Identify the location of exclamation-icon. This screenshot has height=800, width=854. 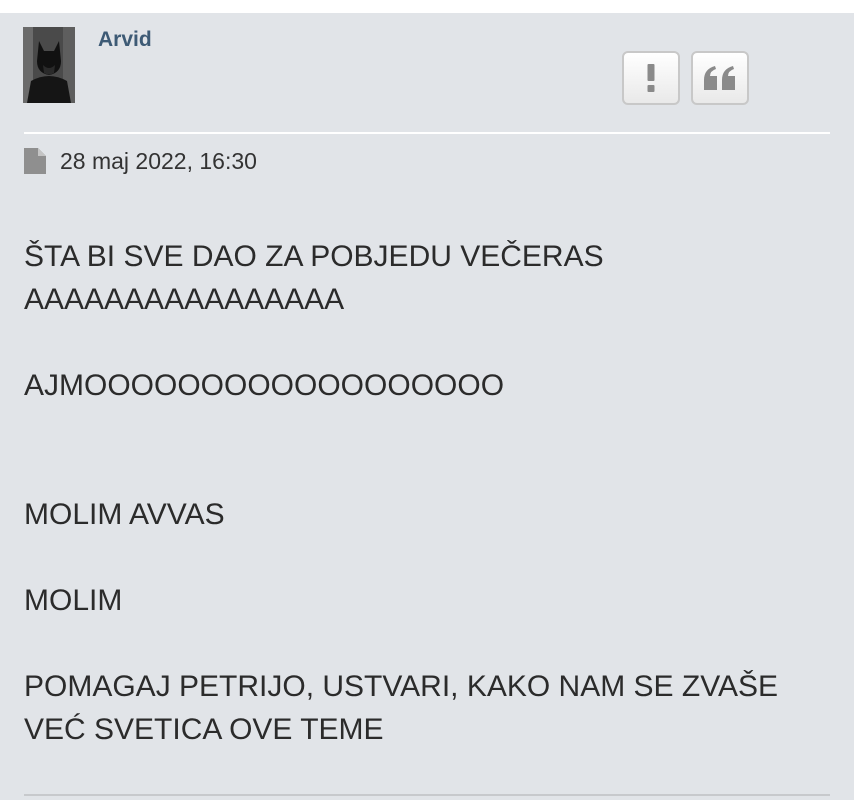
(651, 78).